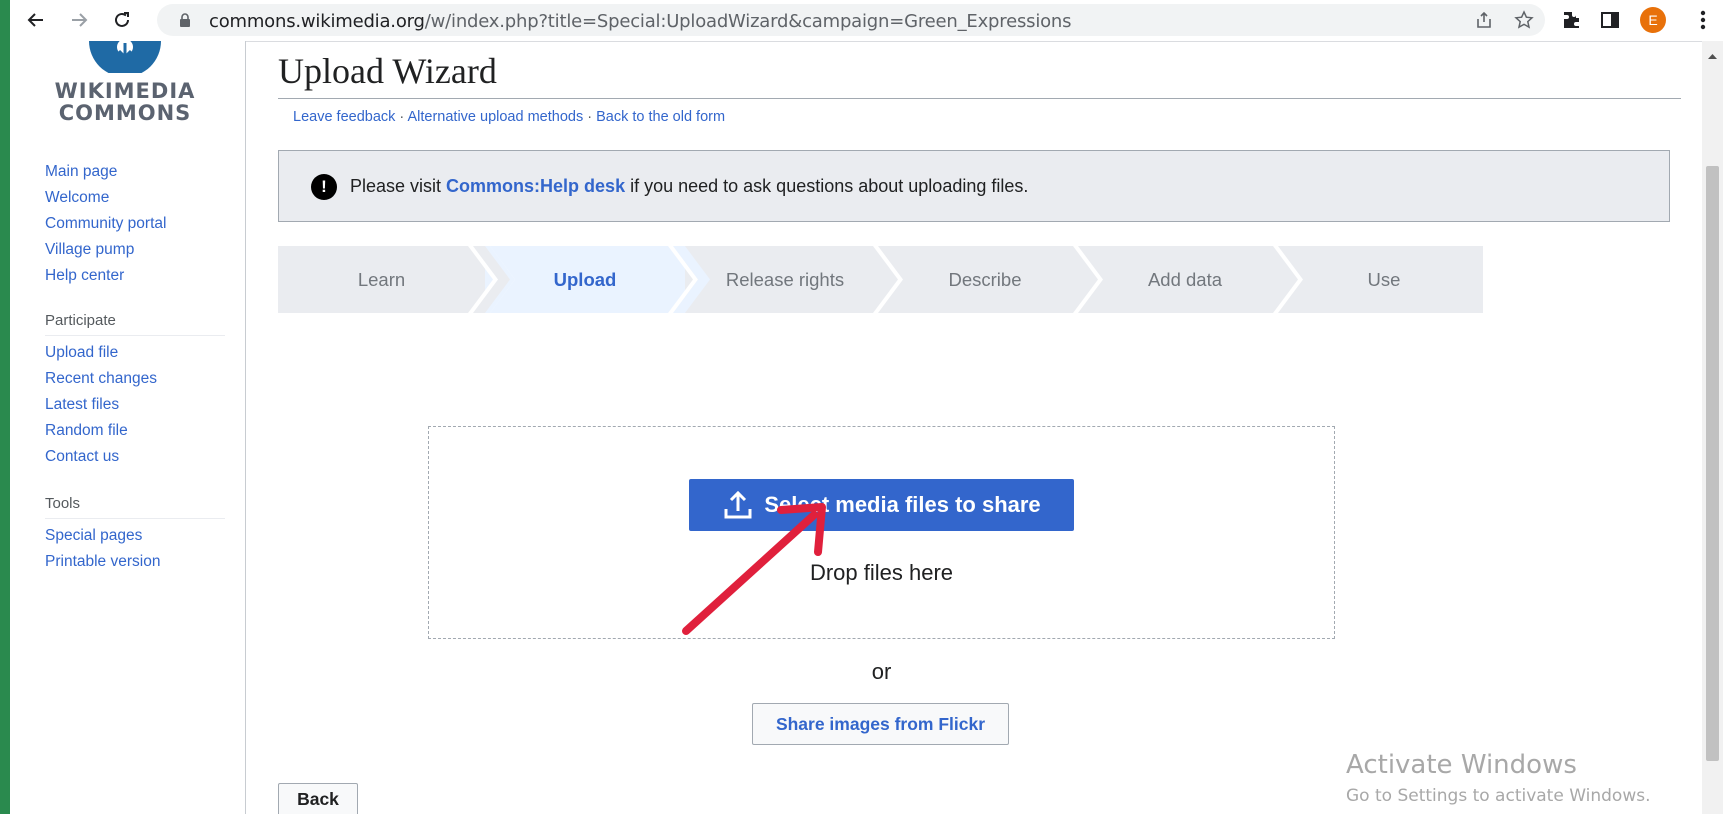 The width and height of the screenshot is (1723, 814). Describe the element at coordinates (185, 20) in the screenshot. I see `lock-icon` at that location.